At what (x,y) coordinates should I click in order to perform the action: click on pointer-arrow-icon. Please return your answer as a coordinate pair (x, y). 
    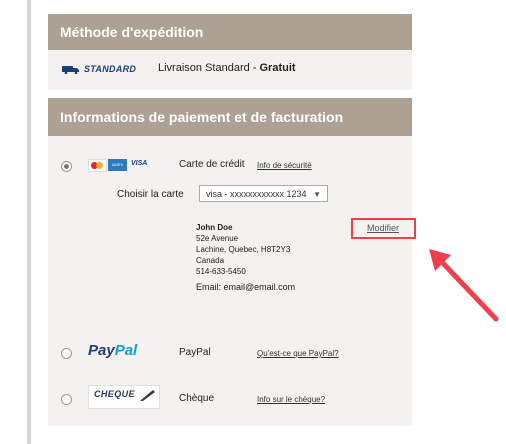
    Looking at the image, I should click on (464, 285).